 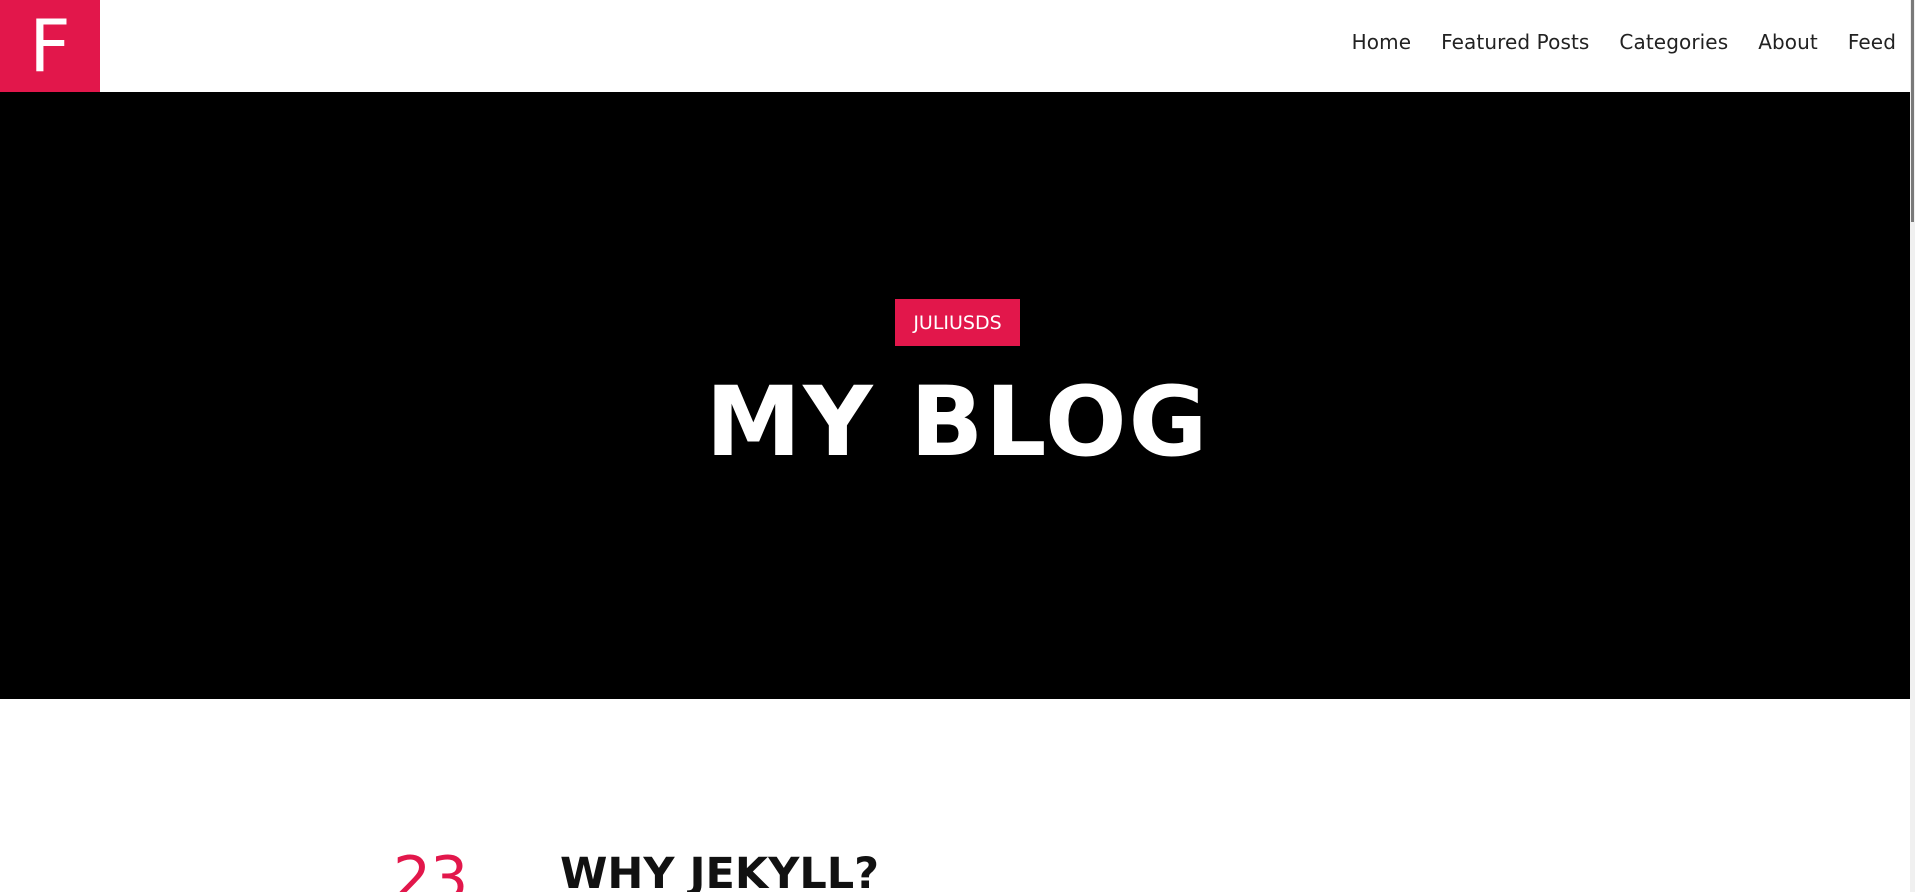 I want to click on nav-featured-posts: Featured Posts, so click(x=1515, y=42).